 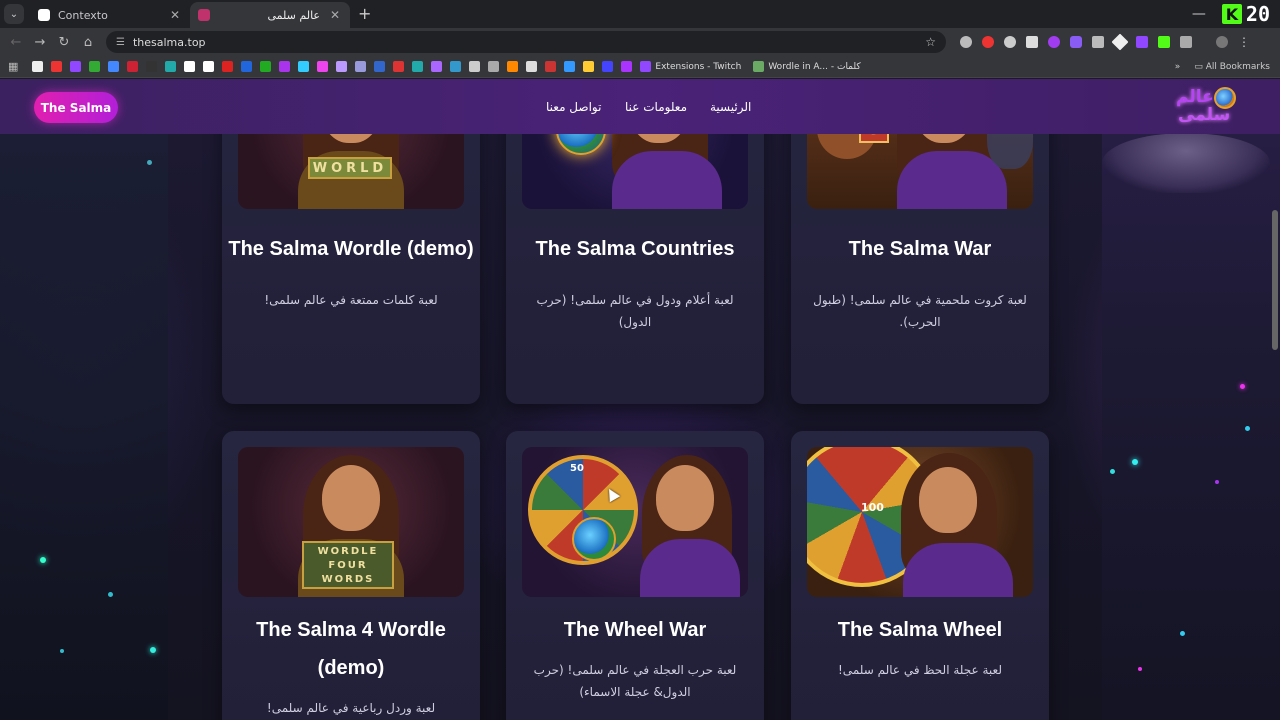 I want to click on twitch-icon, so click(x=1142, y=42).